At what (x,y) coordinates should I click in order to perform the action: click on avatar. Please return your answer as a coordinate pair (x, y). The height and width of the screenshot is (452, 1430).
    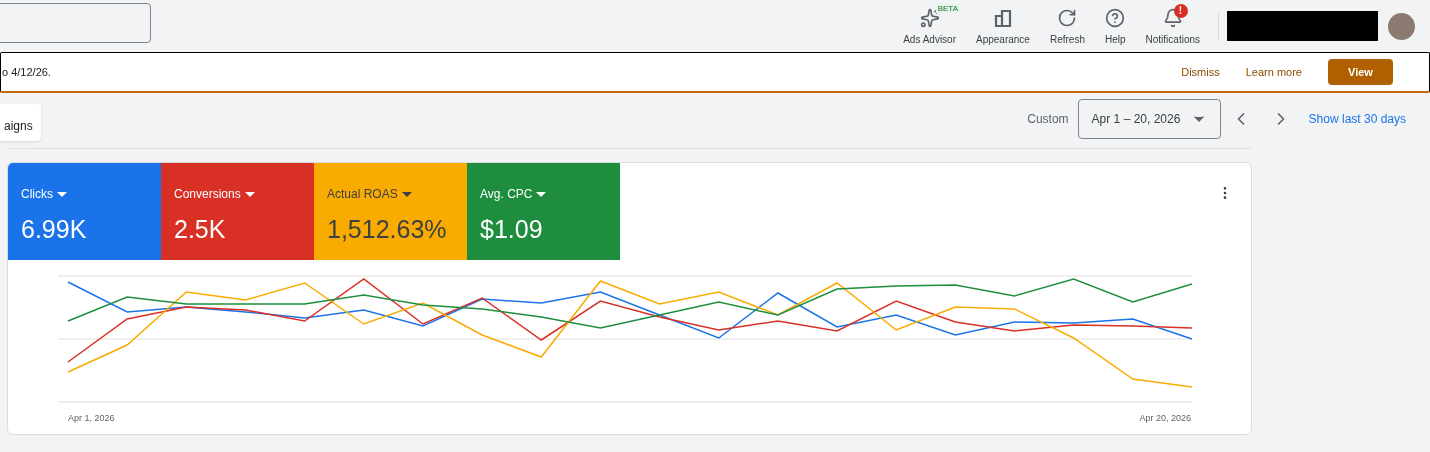
    Looking at the image, I should click on (1401, 26).